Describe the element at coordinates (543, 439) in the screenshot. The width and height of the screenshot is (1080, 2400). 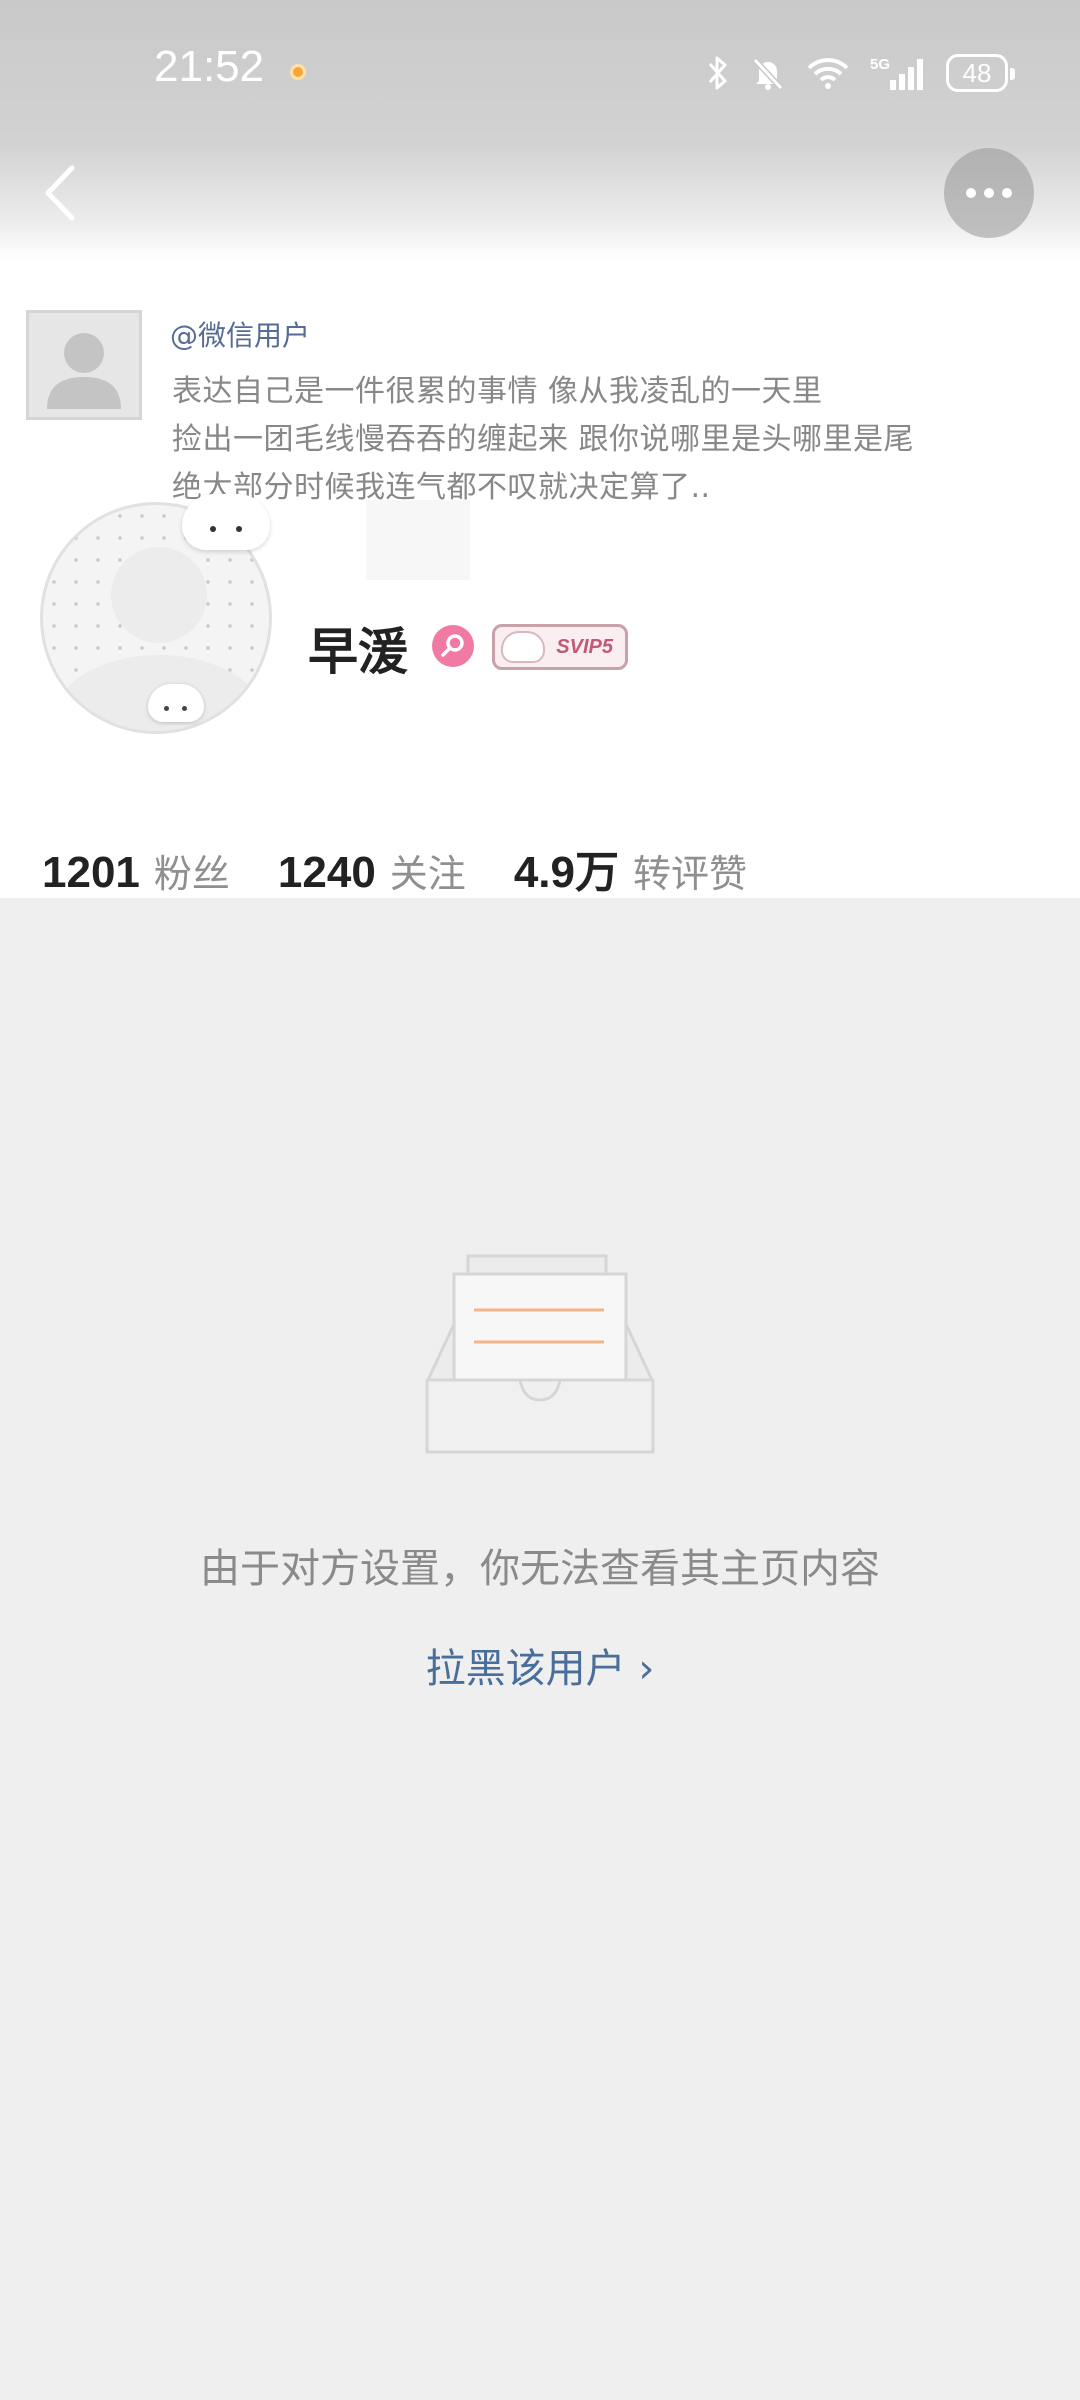
I see `quote-line: 捡出一团毛线慢吞吞的缠起来 跟你说哪里是头哪里是尾` at that location.